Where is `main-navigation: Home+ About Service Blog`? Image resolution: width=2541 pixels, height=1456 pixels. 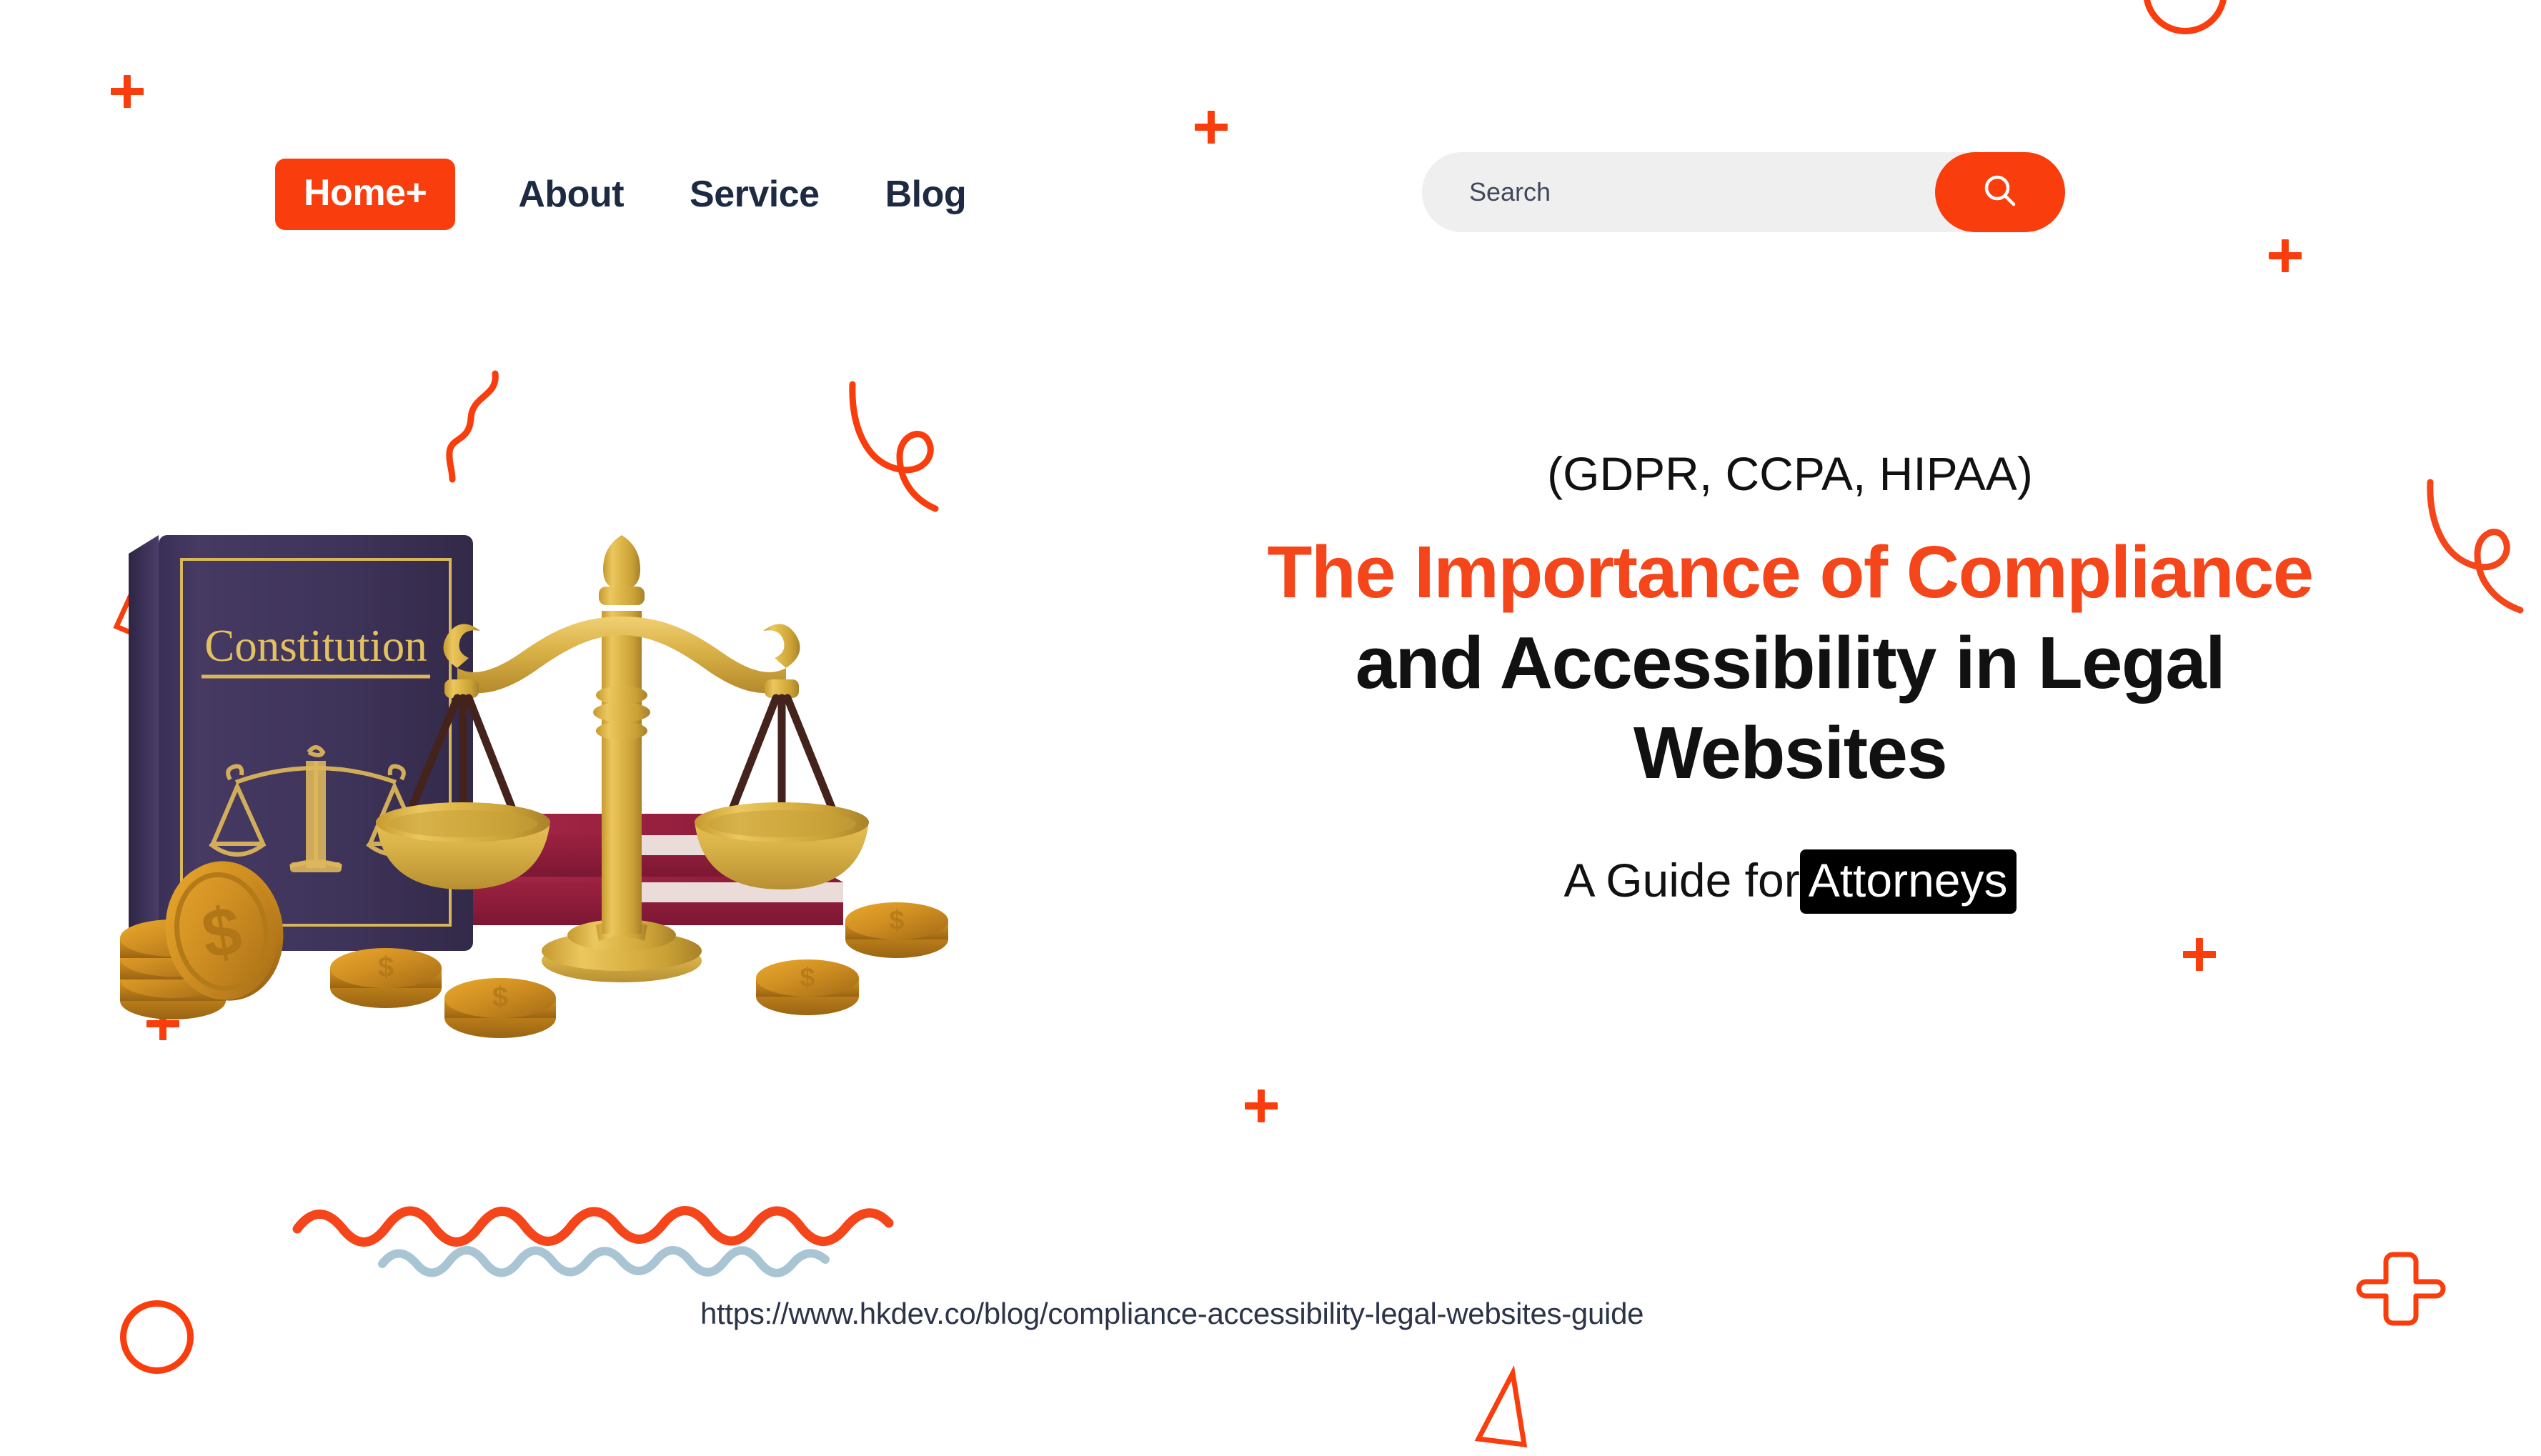 main-navigation: Home+ About Service Blog is located at coordinates (621, 194).